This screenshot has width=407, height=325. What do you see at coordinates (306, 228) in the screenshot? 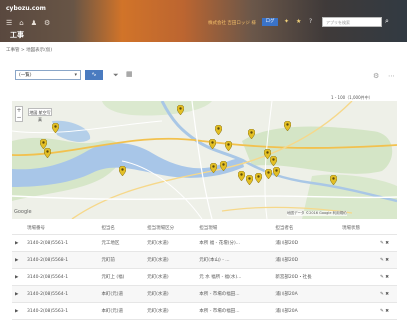
I see `column-header: 担当者名` at bounding box center [306, 228].